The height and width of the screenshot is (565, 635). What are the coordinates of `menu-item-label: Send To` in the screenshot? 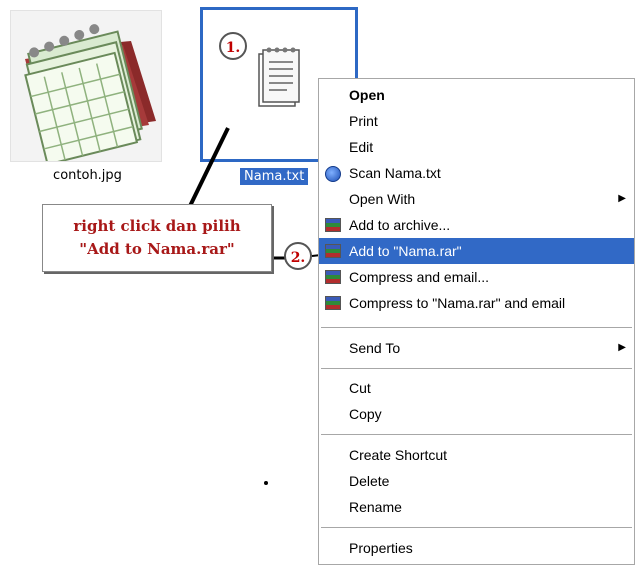 It's located at (375, 348).